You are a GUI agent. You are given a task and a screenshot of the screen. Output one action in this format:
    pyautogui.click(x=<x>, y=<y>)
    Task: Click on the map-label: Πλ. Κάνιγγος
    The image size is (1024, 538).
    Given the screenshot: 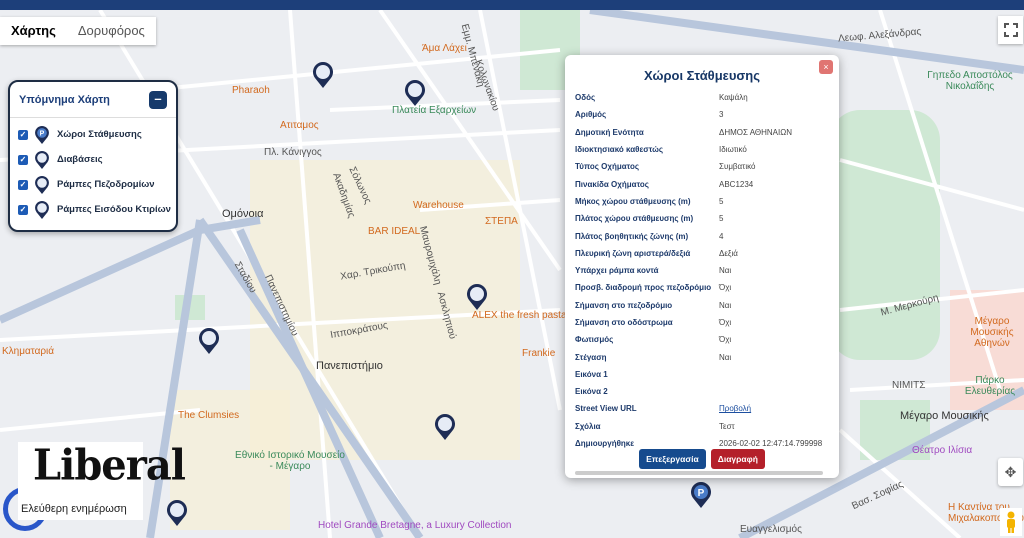 What is the action you would take?
    pyautogui.click(x=293, y=152)
    